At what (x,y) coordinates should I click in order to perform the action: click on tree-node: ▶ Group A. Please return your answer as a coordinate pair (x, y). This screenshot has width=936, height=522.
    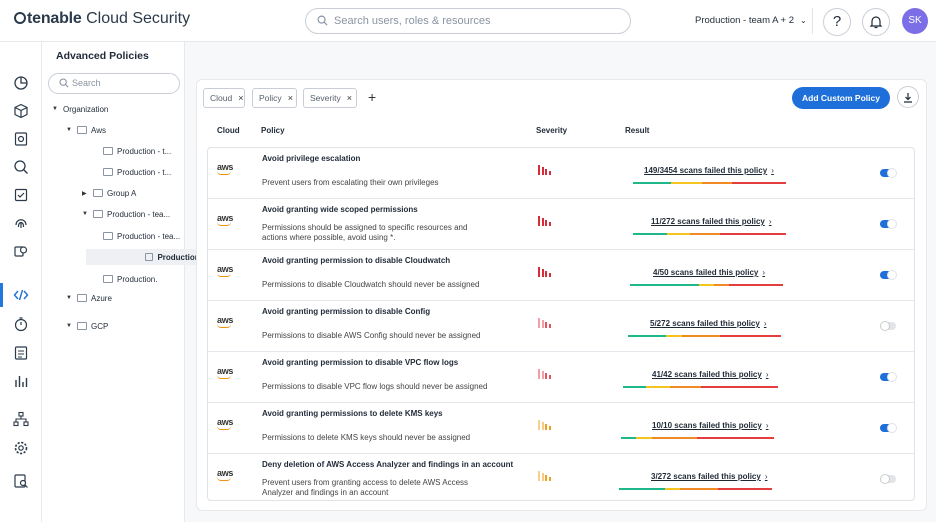
    Looking at the image, I should click on (109, 193).